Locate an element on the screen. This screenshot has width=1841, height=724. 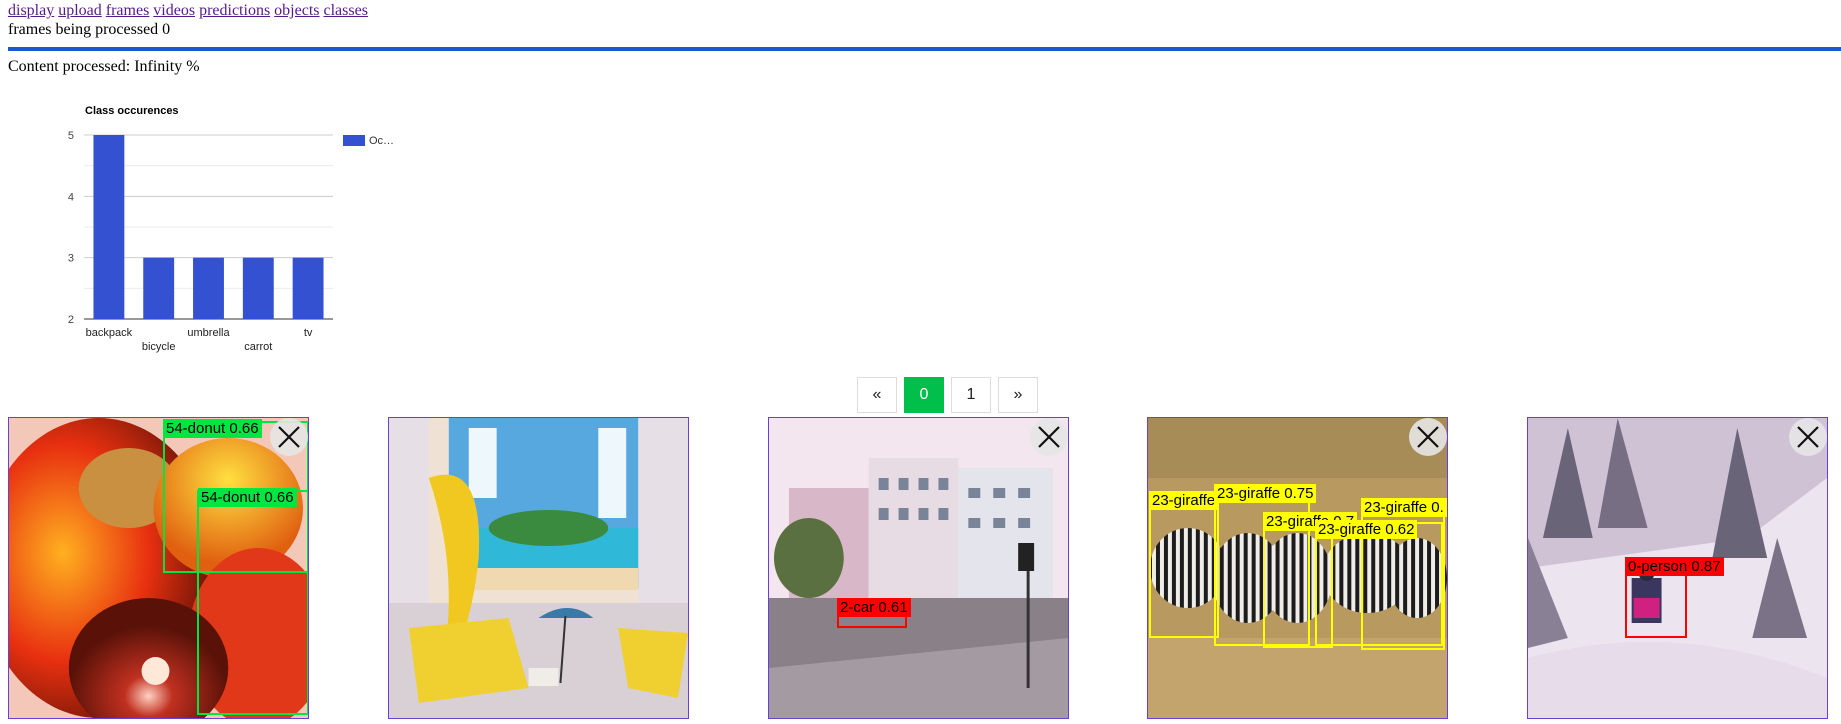
chart-bar-backpack is located at coordinates (109, 227).